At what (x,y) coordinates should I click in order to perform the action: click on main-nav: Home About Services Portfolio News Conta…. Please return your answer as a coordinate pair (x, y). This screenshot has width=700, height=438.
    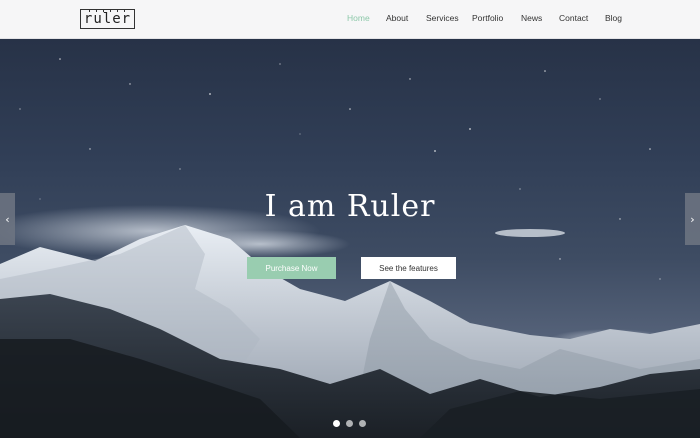
    Looking at the image, I should click on (350, 19).